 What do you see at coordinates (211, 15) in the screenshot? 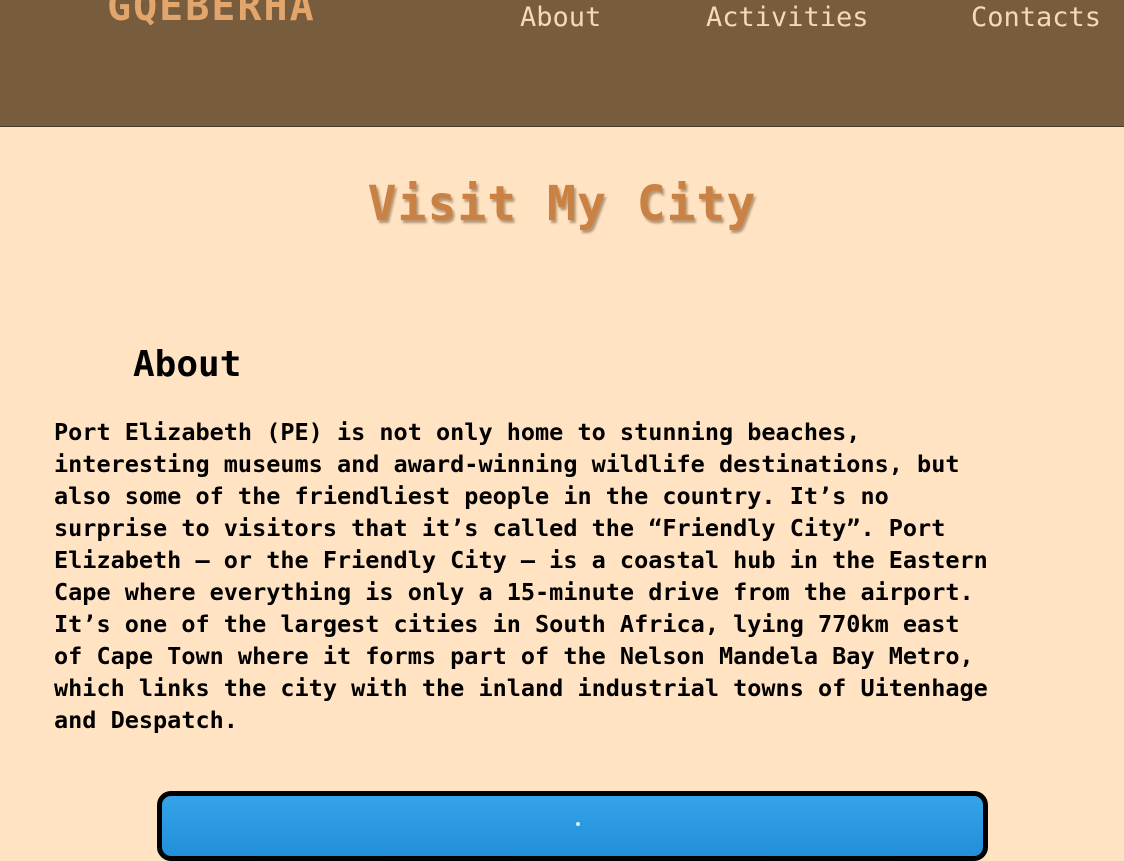
I see `site-logo: GQEBERHA` at bounding box center [211, 15].